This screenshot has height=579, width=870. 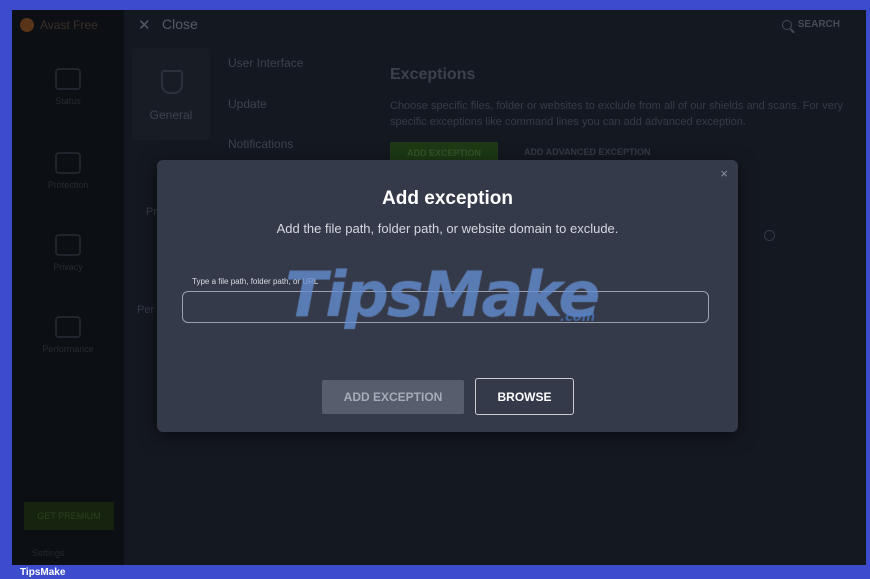 What do you see at coordinates (442, 294) in the screenshot?
I see `watermark-logo: TipsMake` at bounding box center [442, 294].